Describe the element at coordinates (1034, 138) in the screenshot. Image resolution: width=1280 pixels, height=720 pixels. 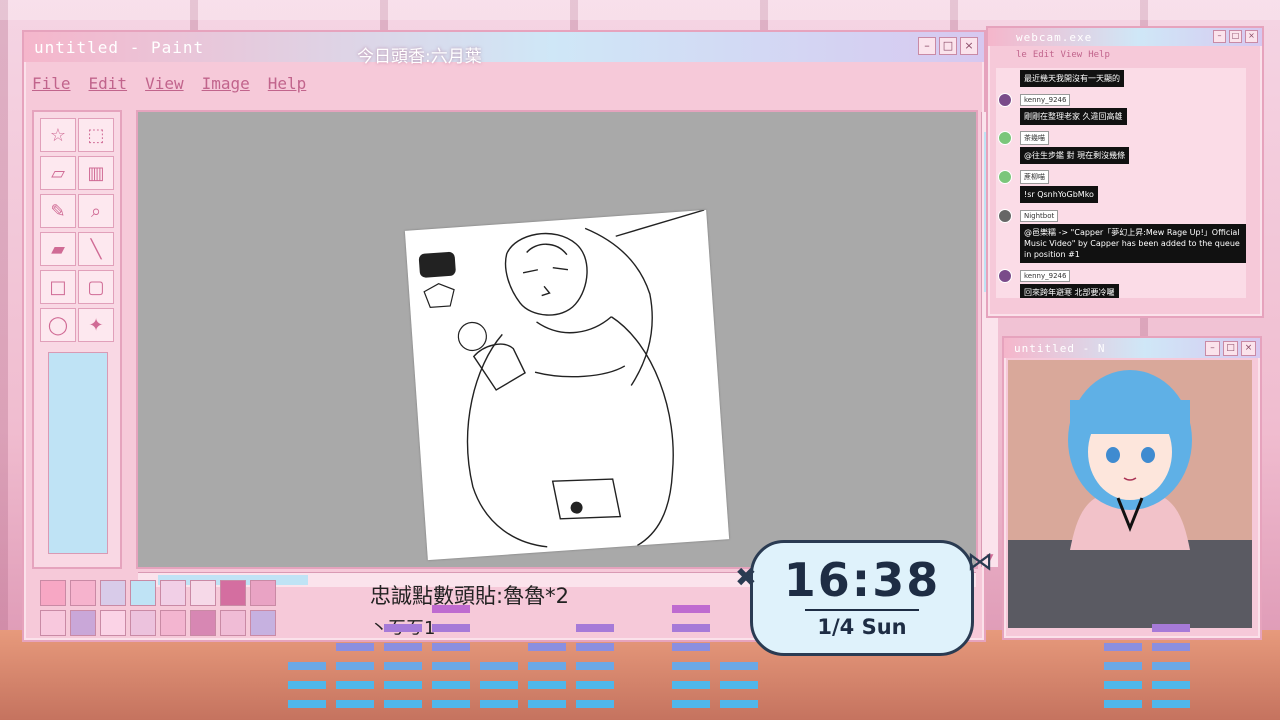
I see `chat-username: 茶幾喵` at that location.